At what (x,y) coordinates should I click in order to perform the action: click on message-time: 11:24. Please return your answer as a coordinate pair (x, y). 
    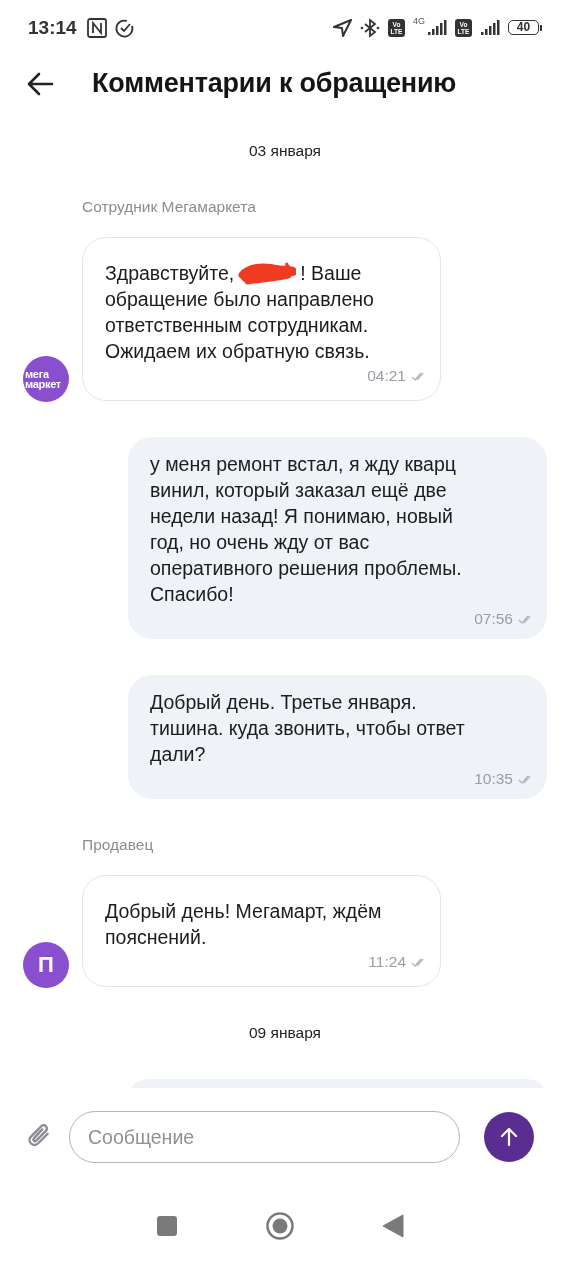
    Looking at the image, I should click on (387, 962).